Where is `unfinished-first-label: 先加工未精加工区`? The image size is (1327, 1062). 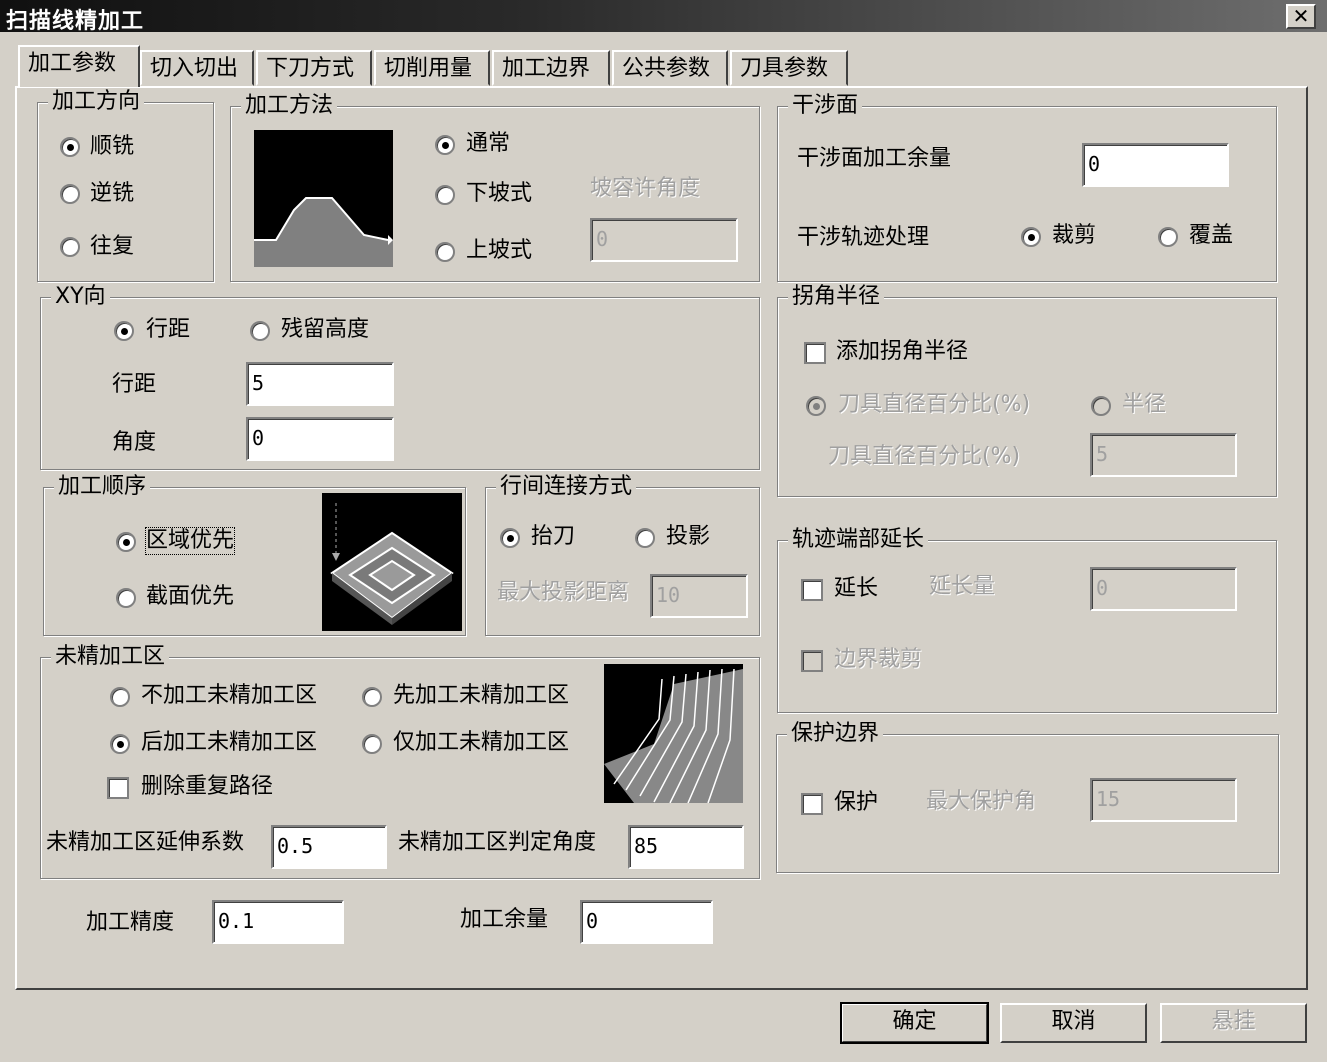
unfinished-first-label: 先加工未精加工区 is located at coordinates (481, 695).